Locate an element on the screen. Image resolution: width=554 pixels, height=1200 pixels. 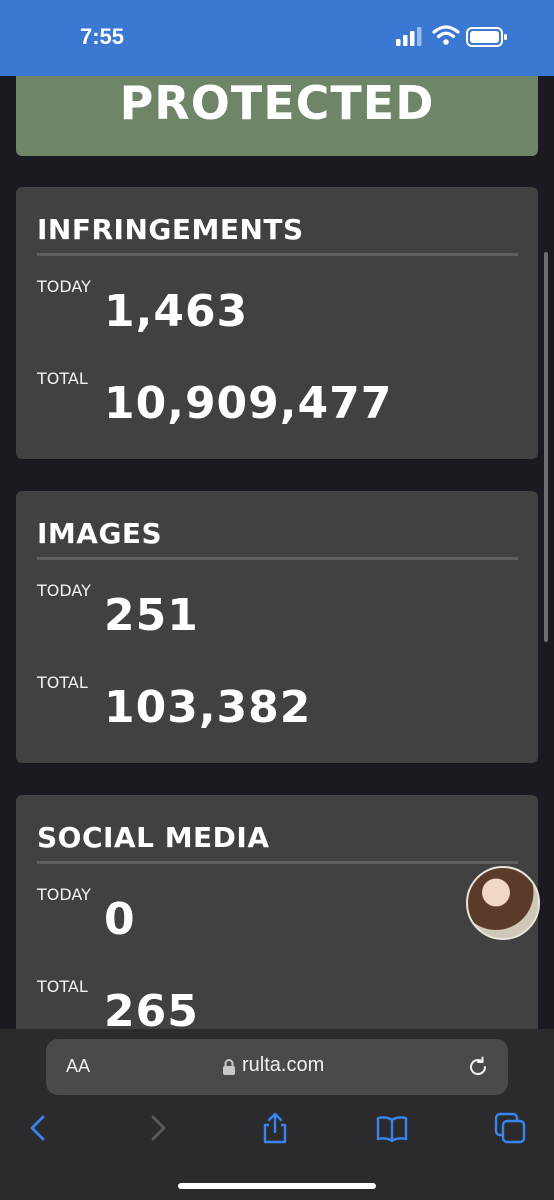
wifi-icon is located at coordinates (446, 35).